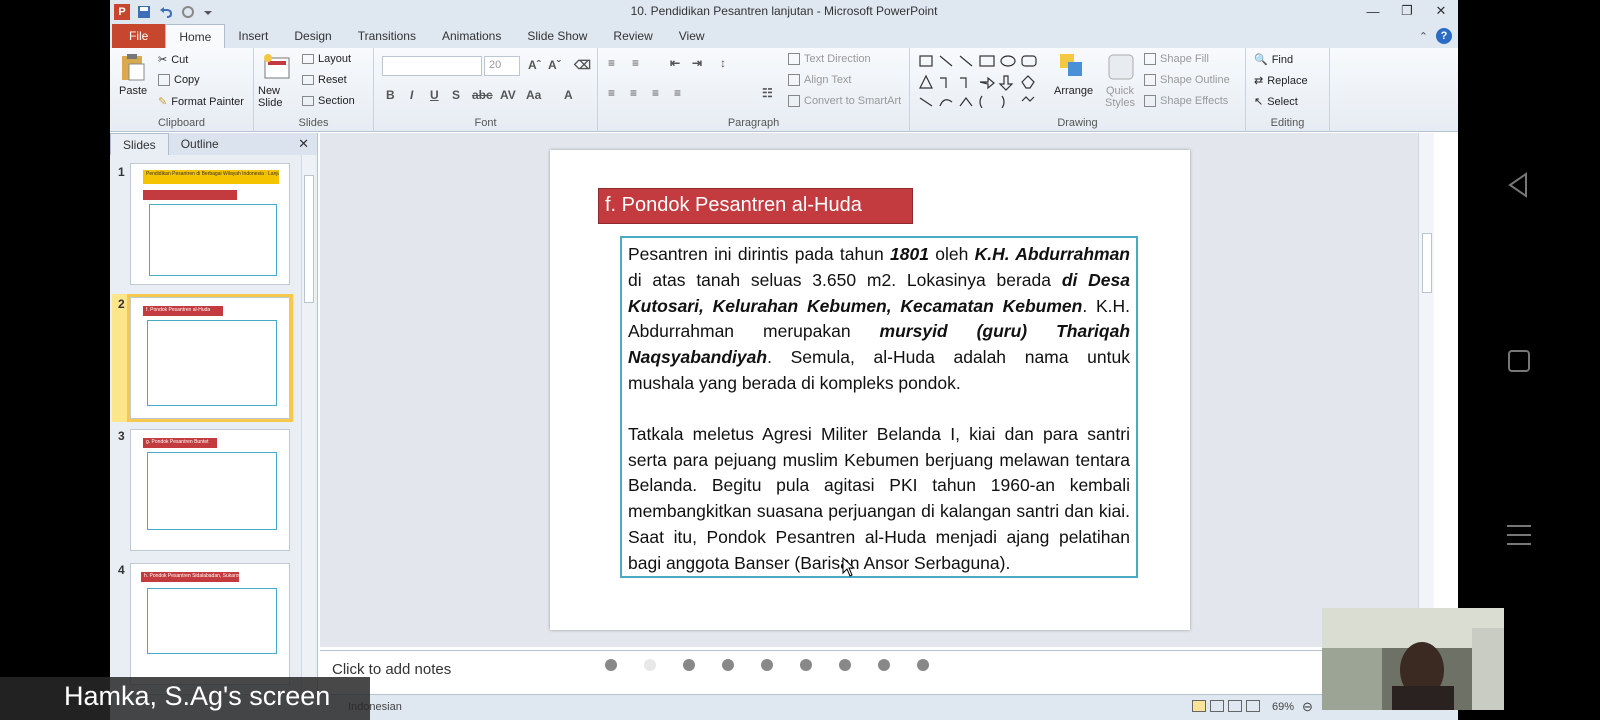 Image resolution: width=1600 pixels, height=720 pixels. What do you see at coordinates (312, 36) in the screenshot?
I see `tab-design: Design` at bounding box center [312, 36].